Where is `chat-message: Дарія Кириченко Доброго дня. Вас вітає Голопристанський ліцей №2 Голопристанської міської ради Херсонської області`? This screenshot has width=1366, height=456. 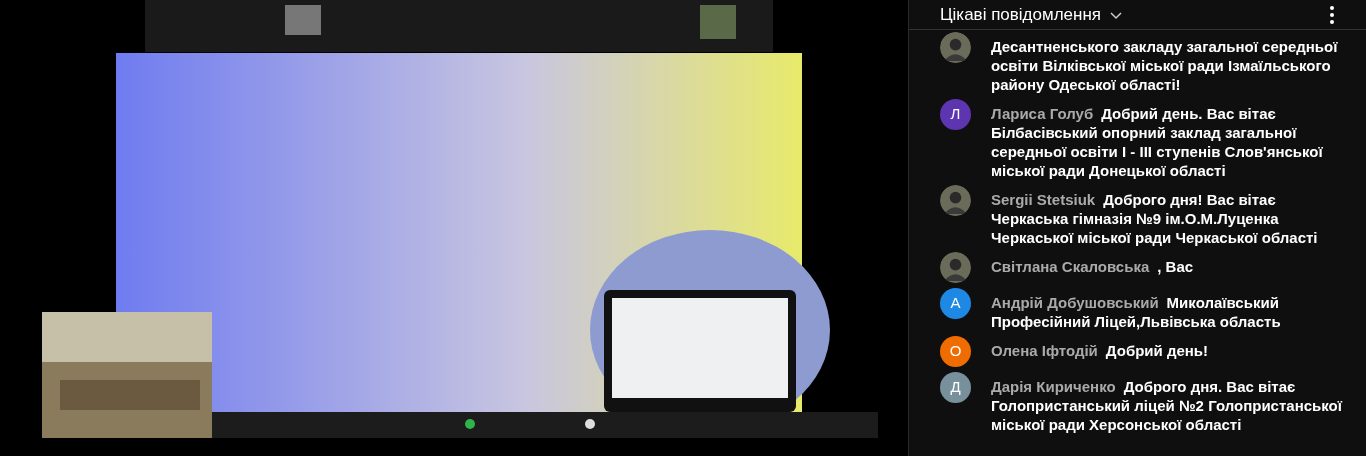
chat-message: Дарія Кириченко Доброго дня. Вас вітає Голопристанський ліцей №2 Голопристанської міської ради Херсонської області is located at coordinates (1167, 405).